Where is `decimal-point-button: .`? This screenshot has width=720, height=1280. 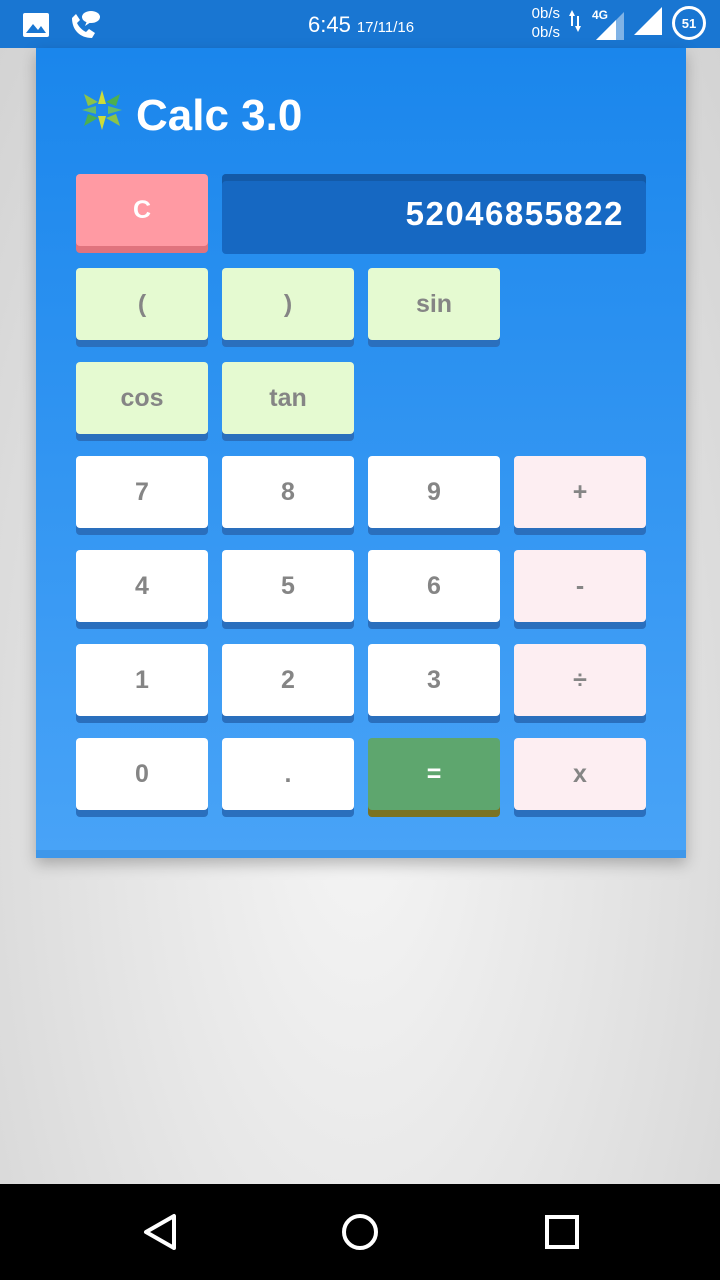 decimal-point-button: . is located at coordinates (288, 774).